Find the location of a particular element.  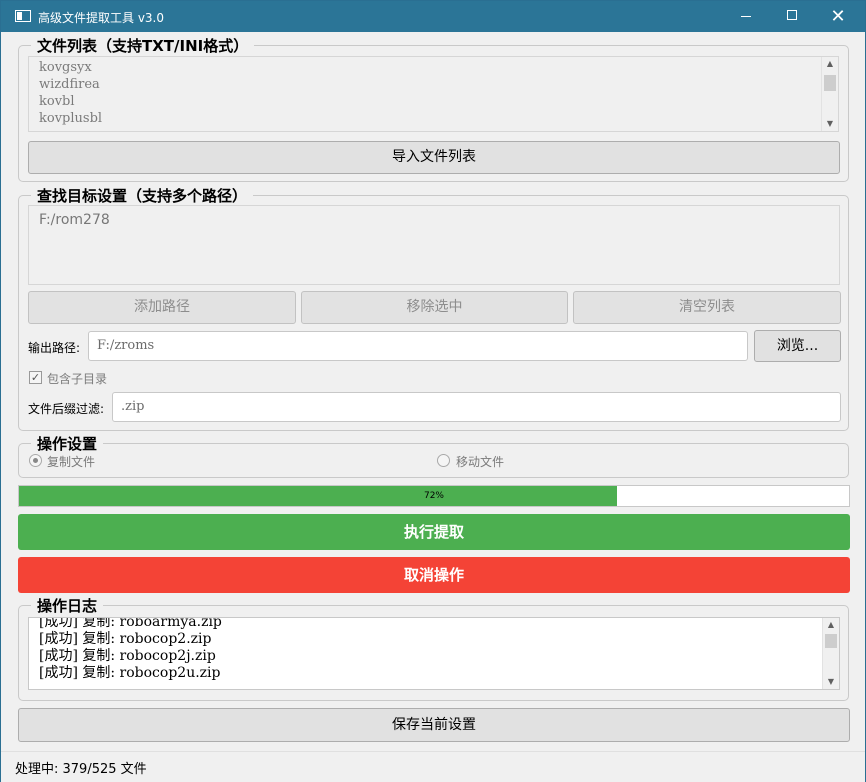

app-icon is located at coordinates (23, 16).